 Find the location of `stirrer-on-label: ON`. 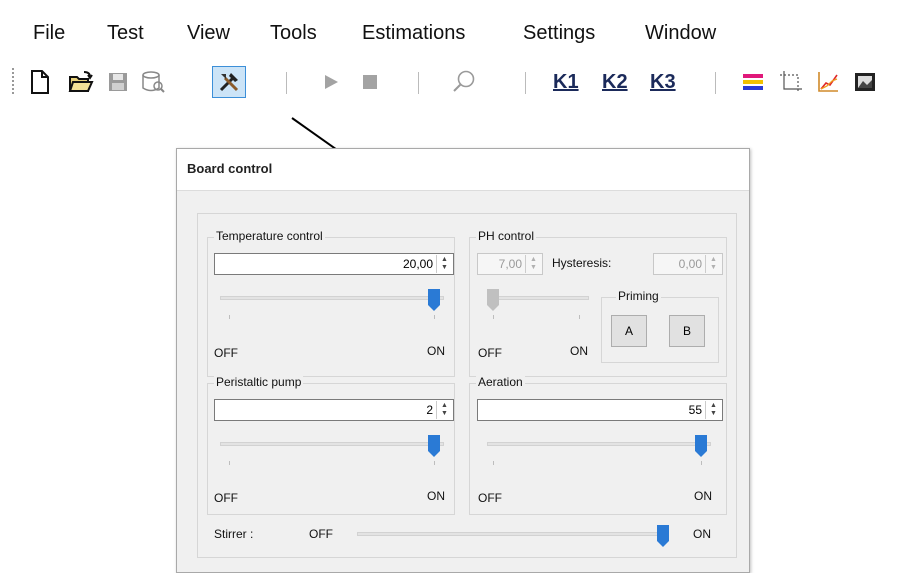

stirrer-on-label: ON is located at coordinates (702, 534).